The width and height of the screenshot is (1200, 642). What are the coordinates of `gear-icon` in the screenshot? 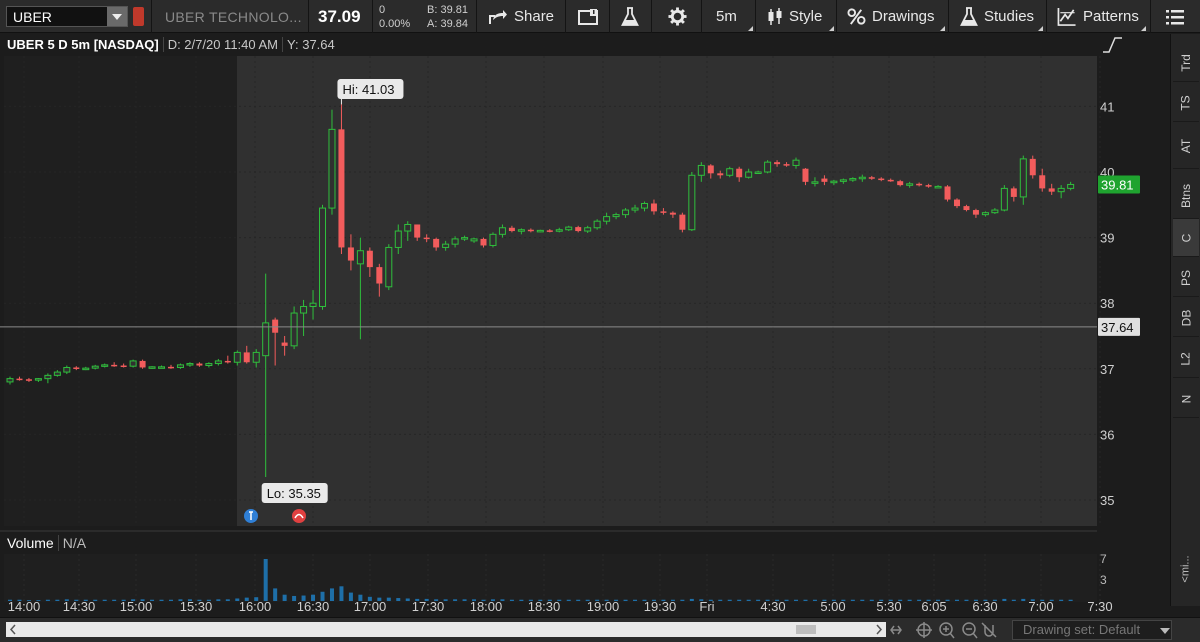 It's located at (677, 16).